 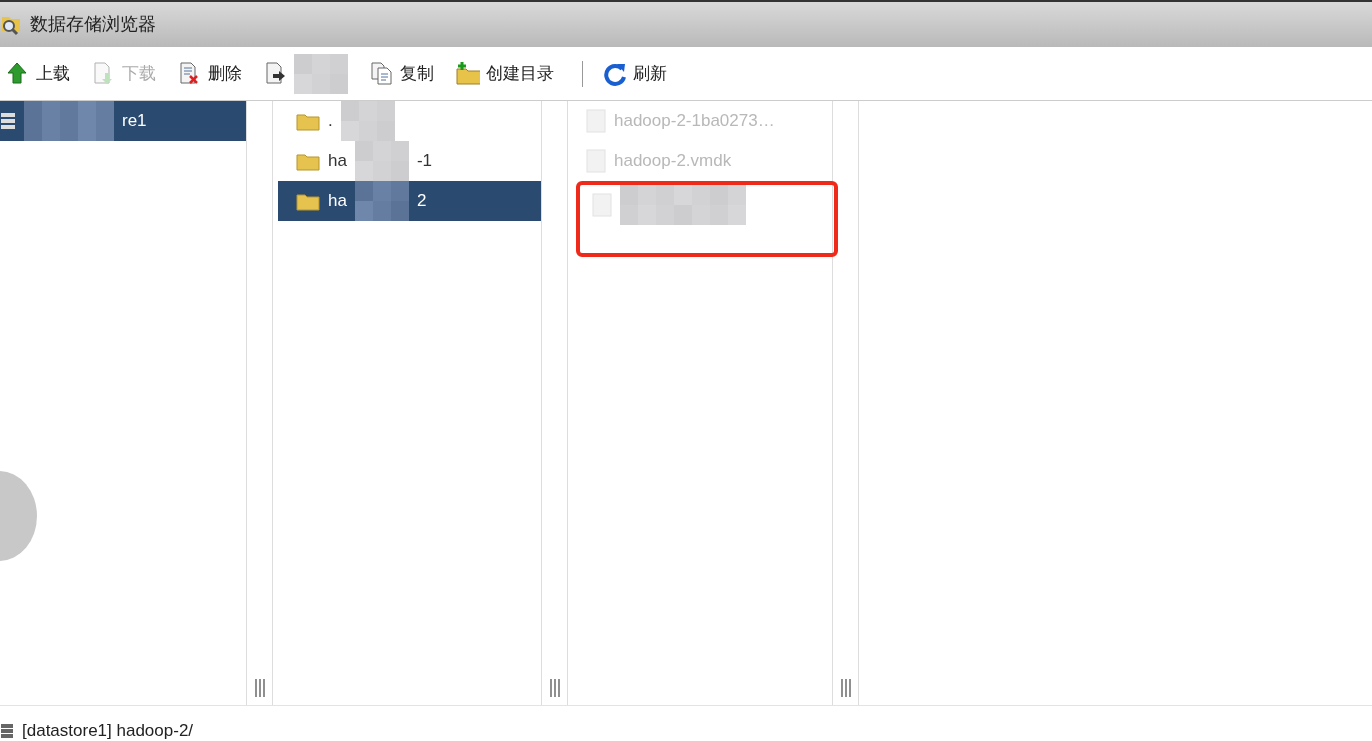 I want to click on refresh-icon, so click(x=615, y=73).